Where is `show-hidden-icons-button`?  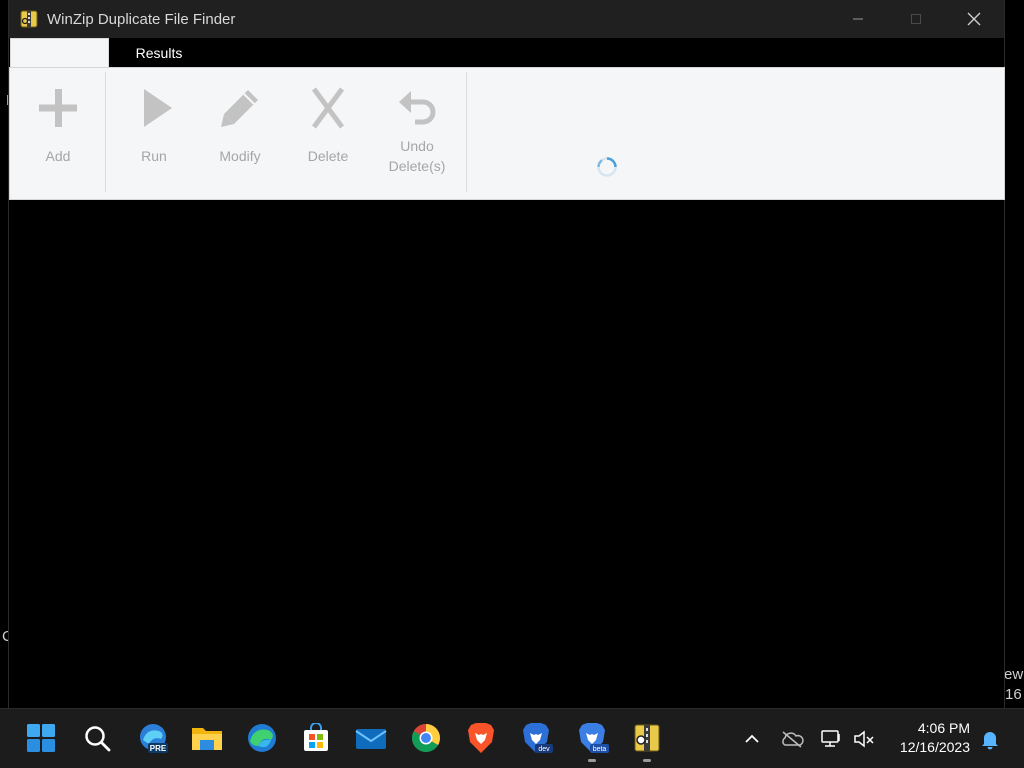
show-hidden-icons-button is located at coordinates (752, 739).